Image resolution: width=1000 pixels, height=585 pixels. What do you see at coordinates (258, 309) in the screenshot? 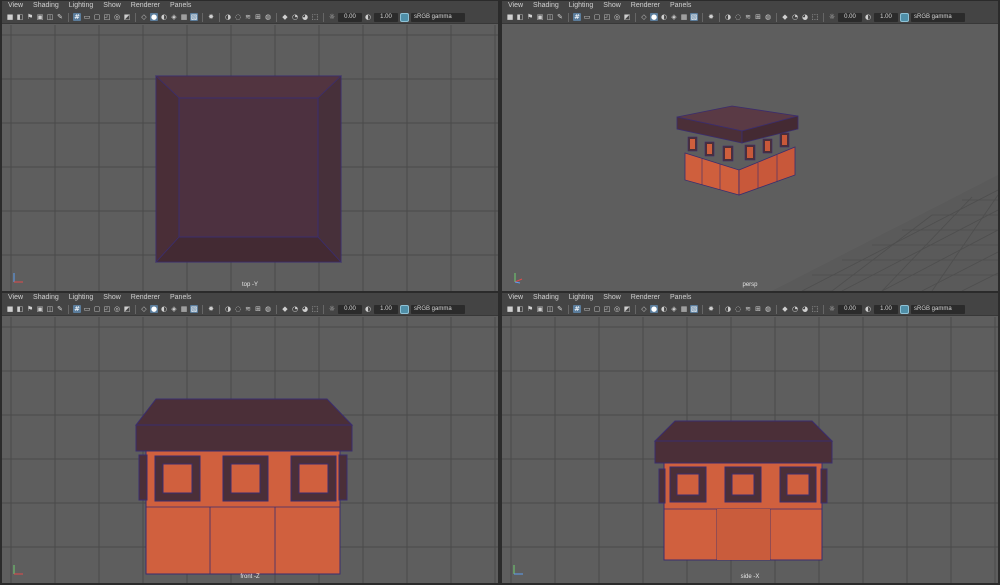
I see `multisample-aa-icon: ⊞` at bounding box center [258, 309].